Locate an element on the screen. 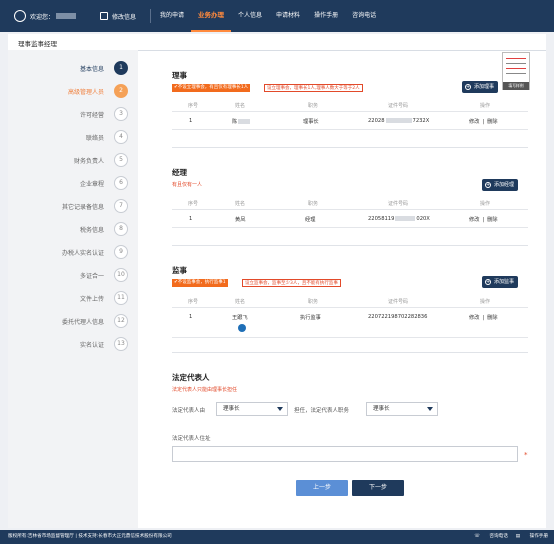  table-row: 1 陈 理事长 22028 7232X 修改 | 删除 is located at coordinates (350, 121).